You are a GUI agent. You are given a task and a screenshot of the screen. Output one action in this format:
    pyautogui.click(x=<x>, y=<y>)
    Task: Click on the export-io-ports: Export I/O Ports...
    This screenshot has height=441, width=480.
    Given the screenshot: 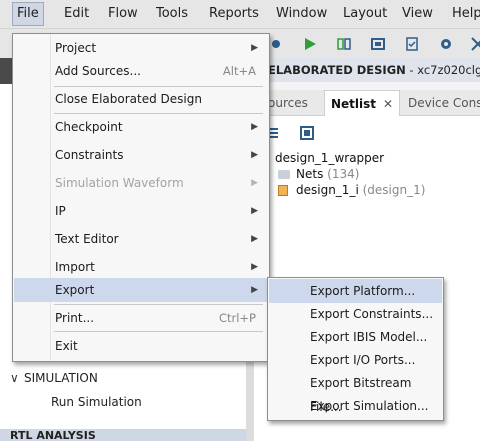 What is the action you would take?
    pyautogui.click(x=355, y=360)
    